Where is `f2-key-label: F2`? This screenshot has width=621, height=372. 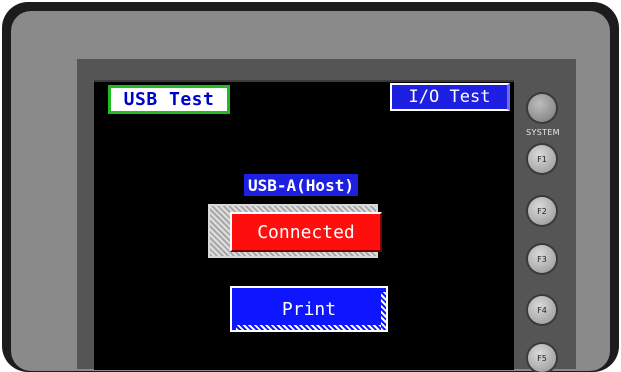
f2-key-label: F2 is located at coordinates (542, 211).